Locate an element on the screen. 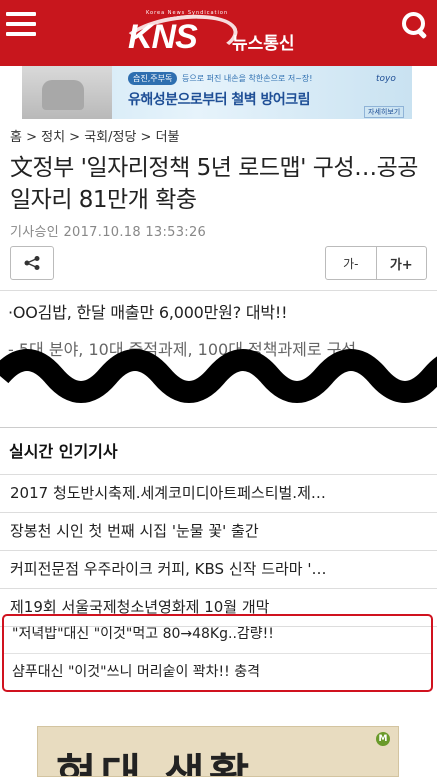  wavy-cutoff-shape is located at coordinates (218, 379).